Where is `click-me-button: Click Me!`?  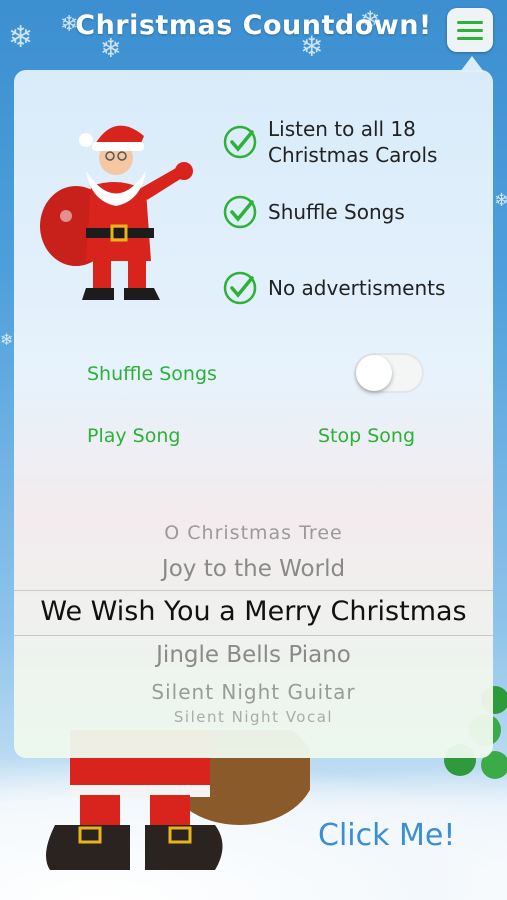 click-me-button: Click Me! is located at coordinates (386, 835).